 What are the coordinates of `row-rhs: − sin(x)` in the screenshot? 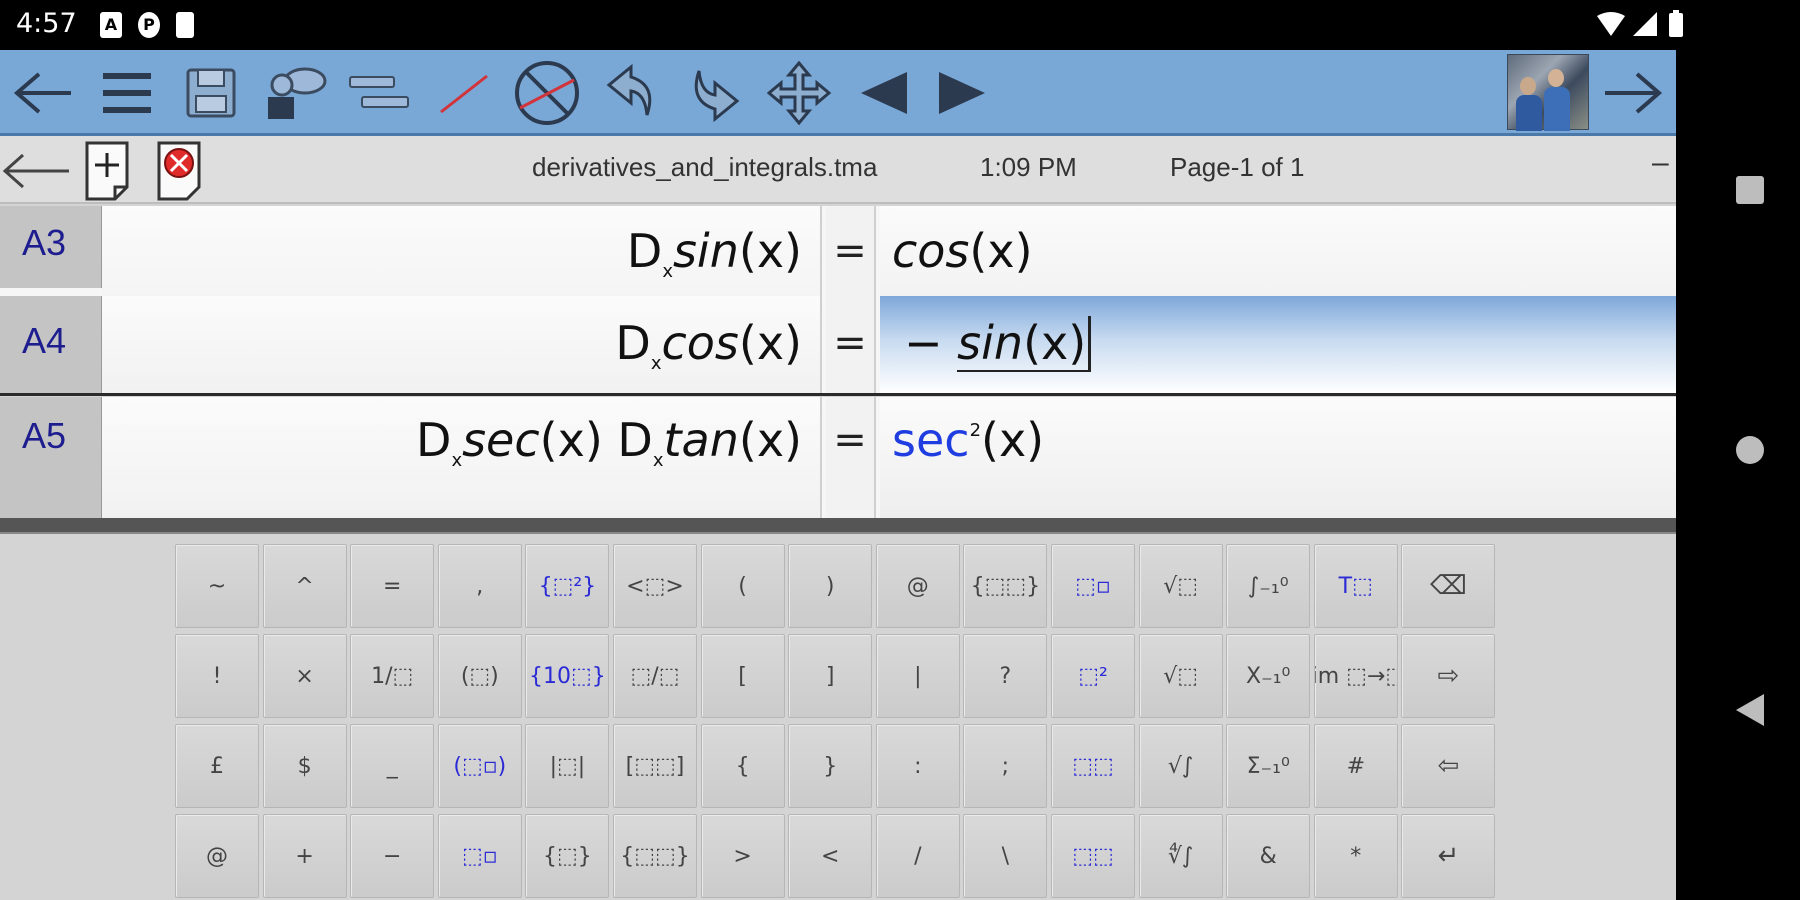 It's located at (1278, 344).